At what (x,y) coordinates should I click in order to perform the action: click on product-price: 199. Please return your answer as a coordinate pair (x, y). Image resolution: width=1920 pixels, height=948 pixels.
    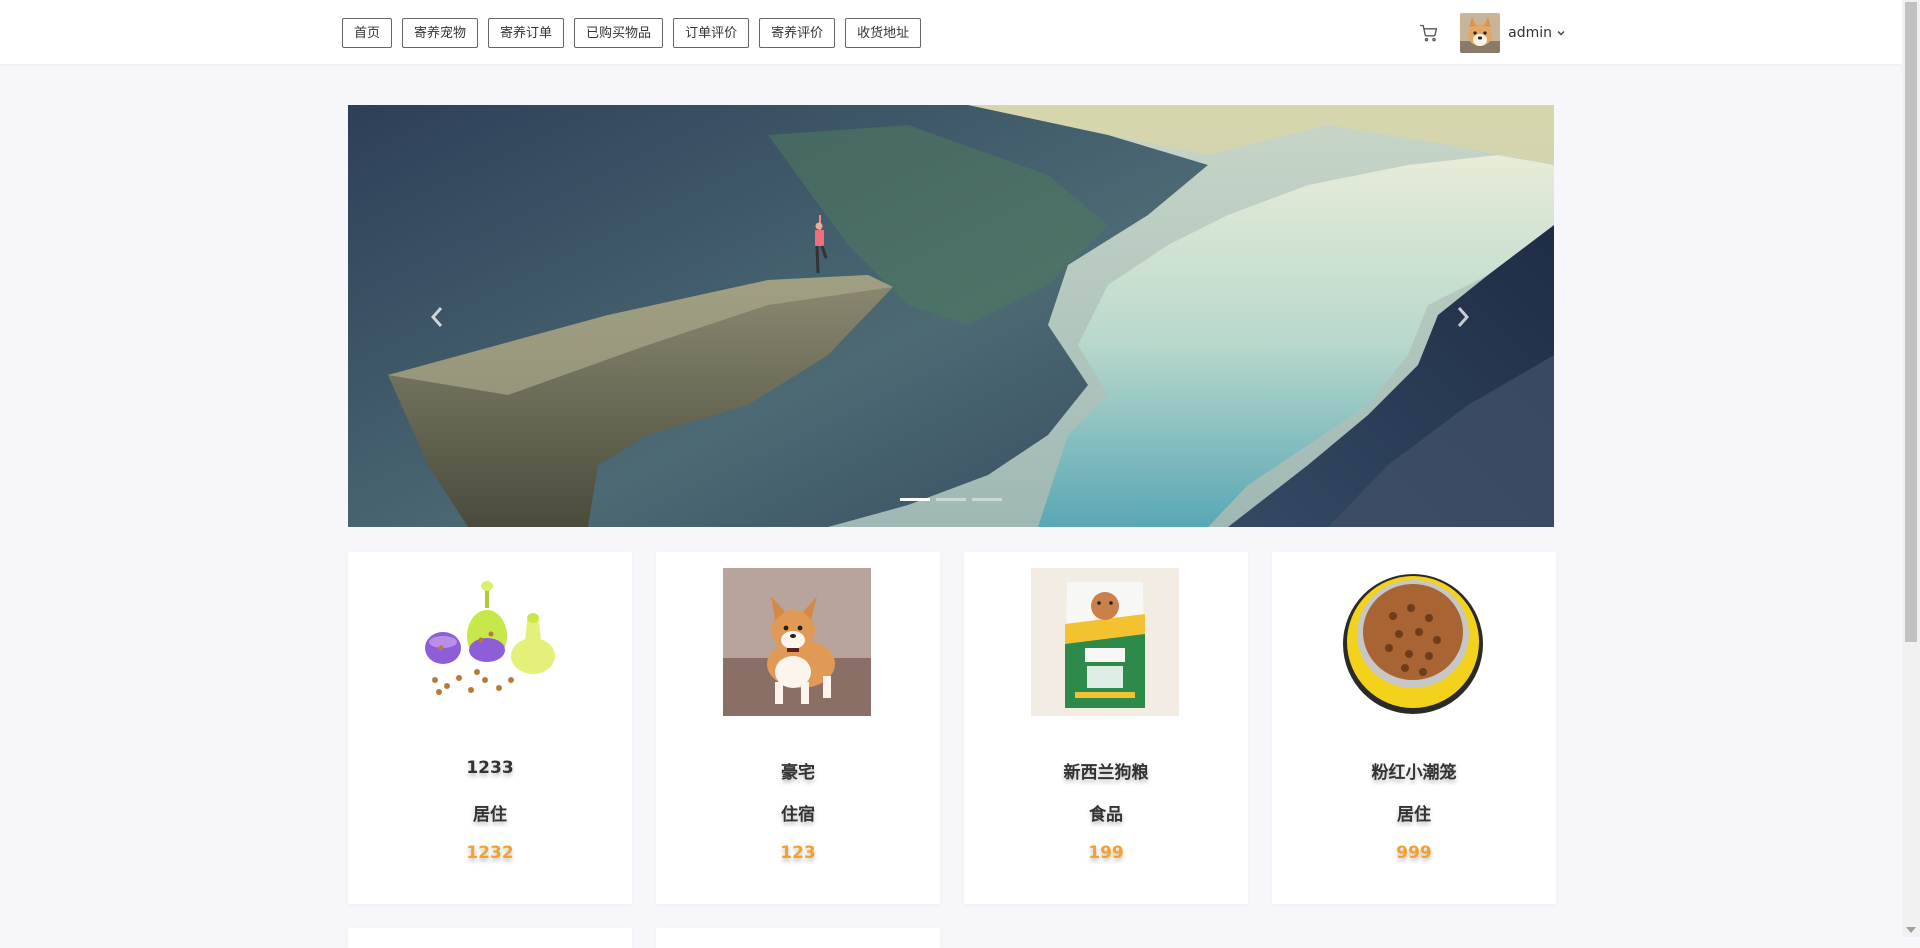
    Looking at the image, I should click on (1106, 853).